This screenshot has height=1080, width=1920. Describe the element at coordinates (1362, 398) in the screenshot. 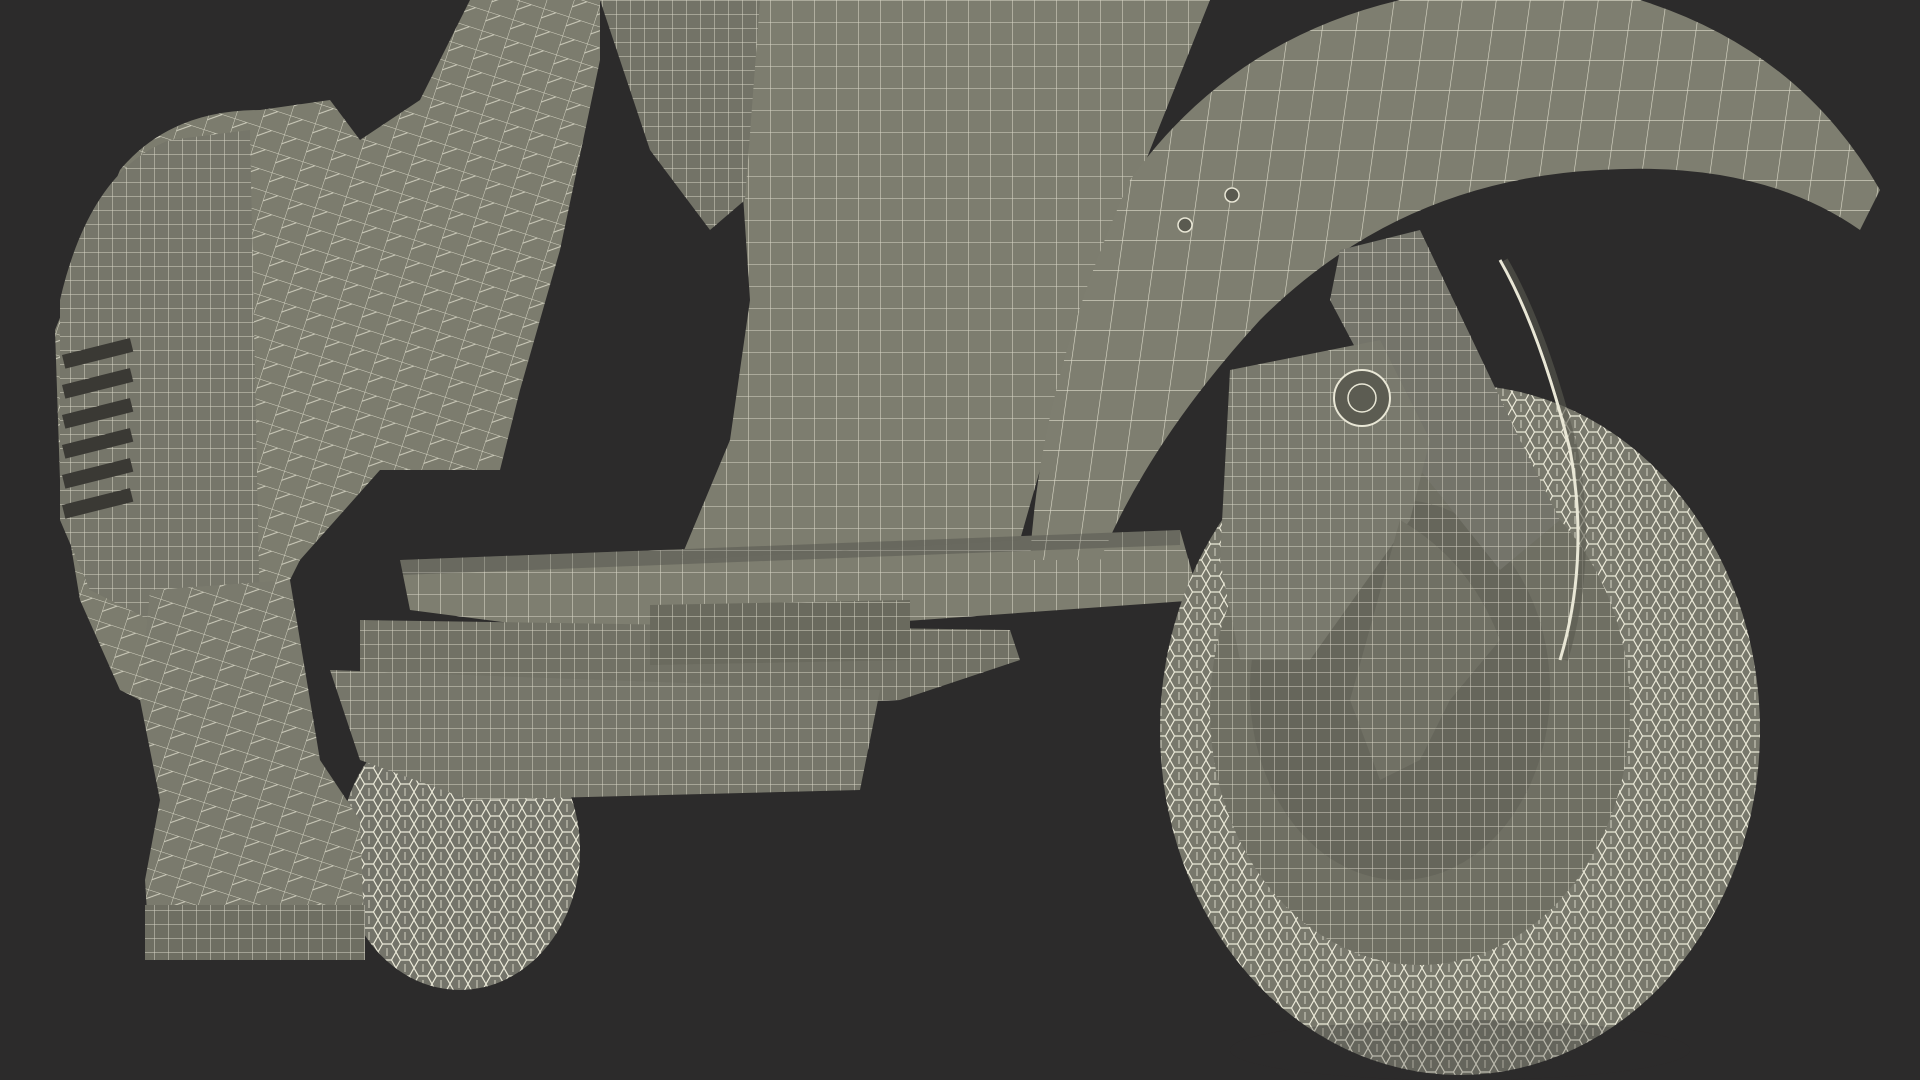

I see `axle-hub` at that location.